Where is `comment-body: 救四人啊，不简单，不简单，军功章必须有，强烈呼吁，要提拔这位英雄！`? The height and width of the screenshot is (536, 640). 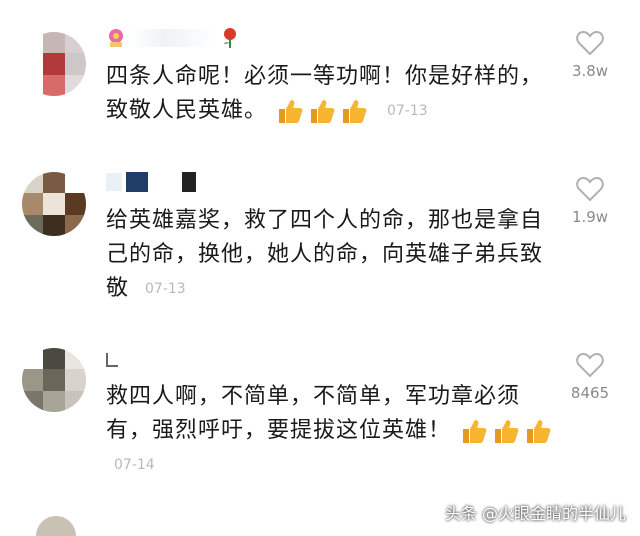 comment-body: 救四人啊，不简单，不简单，军功章必须有，强烈呼吁，要提拔这位英雄！ is located at coordinates (313, 413).